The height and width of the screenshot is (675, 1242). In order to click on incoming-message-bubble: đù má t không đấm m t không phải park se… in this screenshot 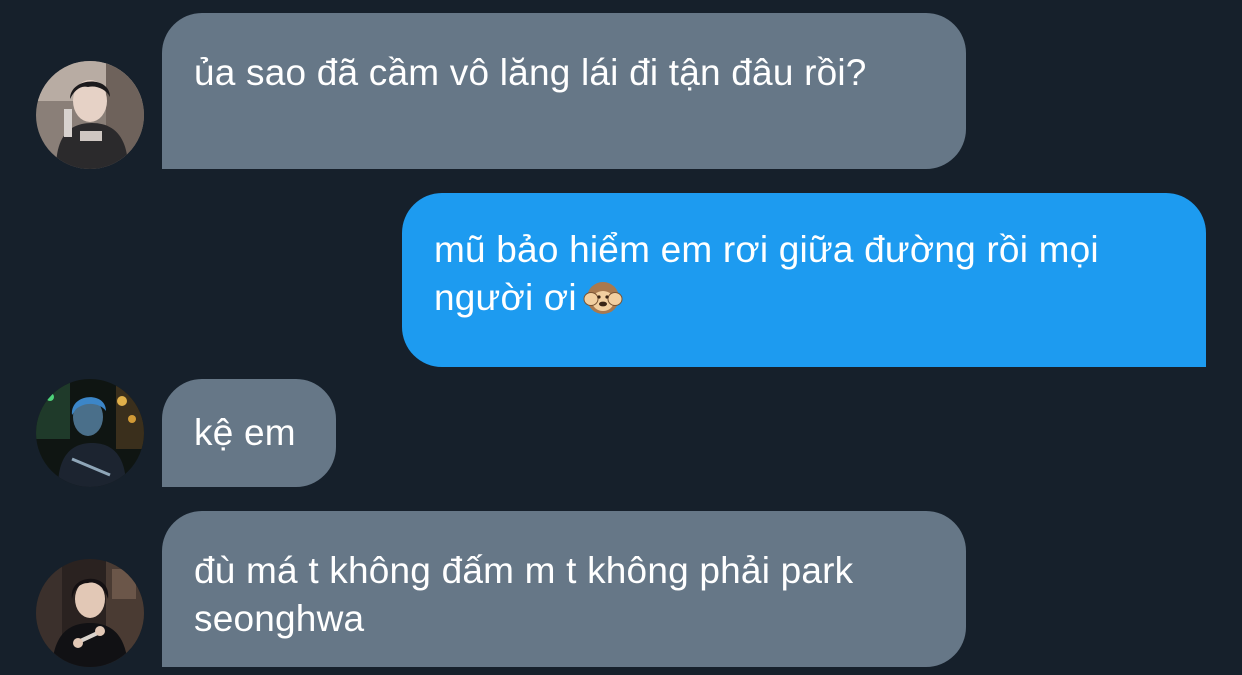, I will do `click(564, 589)`.